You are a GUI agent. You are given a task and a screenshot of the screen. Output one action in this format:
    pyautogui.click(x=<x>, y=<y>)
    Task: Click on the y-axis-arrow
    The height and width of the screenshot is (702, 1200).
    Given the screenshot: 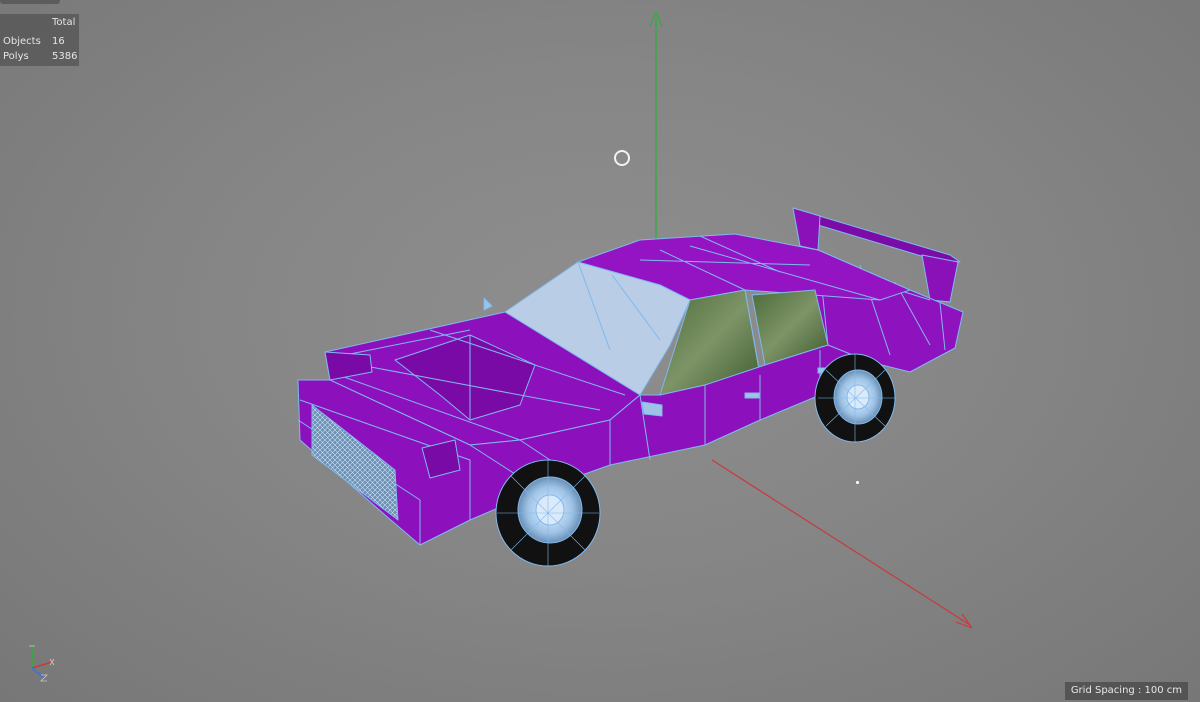 What is the action you would take?
    pyautogui.click(x=656, y=141)
    